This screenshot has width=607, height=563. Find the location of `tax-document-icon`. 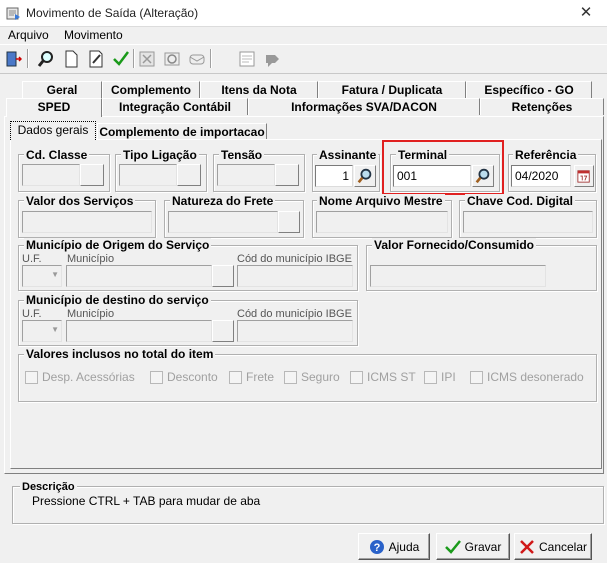

tax-document-icon is located at coordinates (247, 58).